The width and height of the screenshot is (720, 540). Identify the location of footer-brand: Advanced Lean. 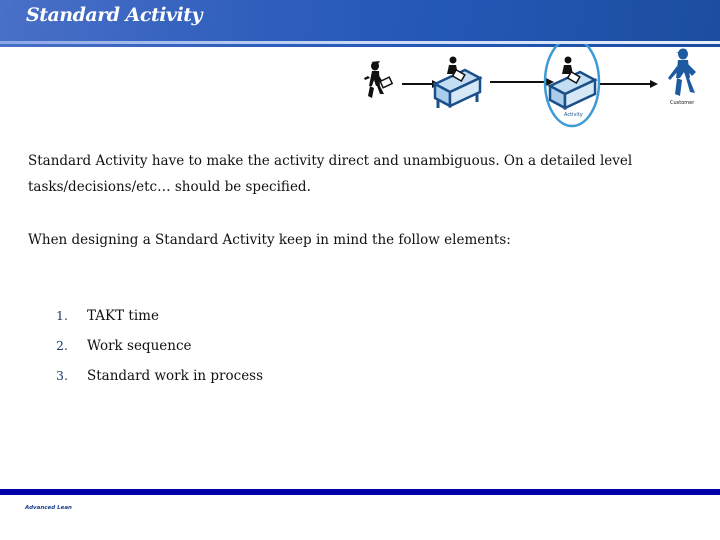
(48, 508).